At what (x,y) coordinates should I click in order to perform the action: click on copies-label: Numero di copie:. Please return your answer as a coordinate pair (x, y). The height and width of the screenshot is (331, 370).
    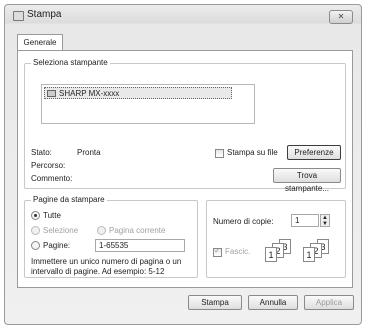
    Looking at the image, I should click on (243, 221).